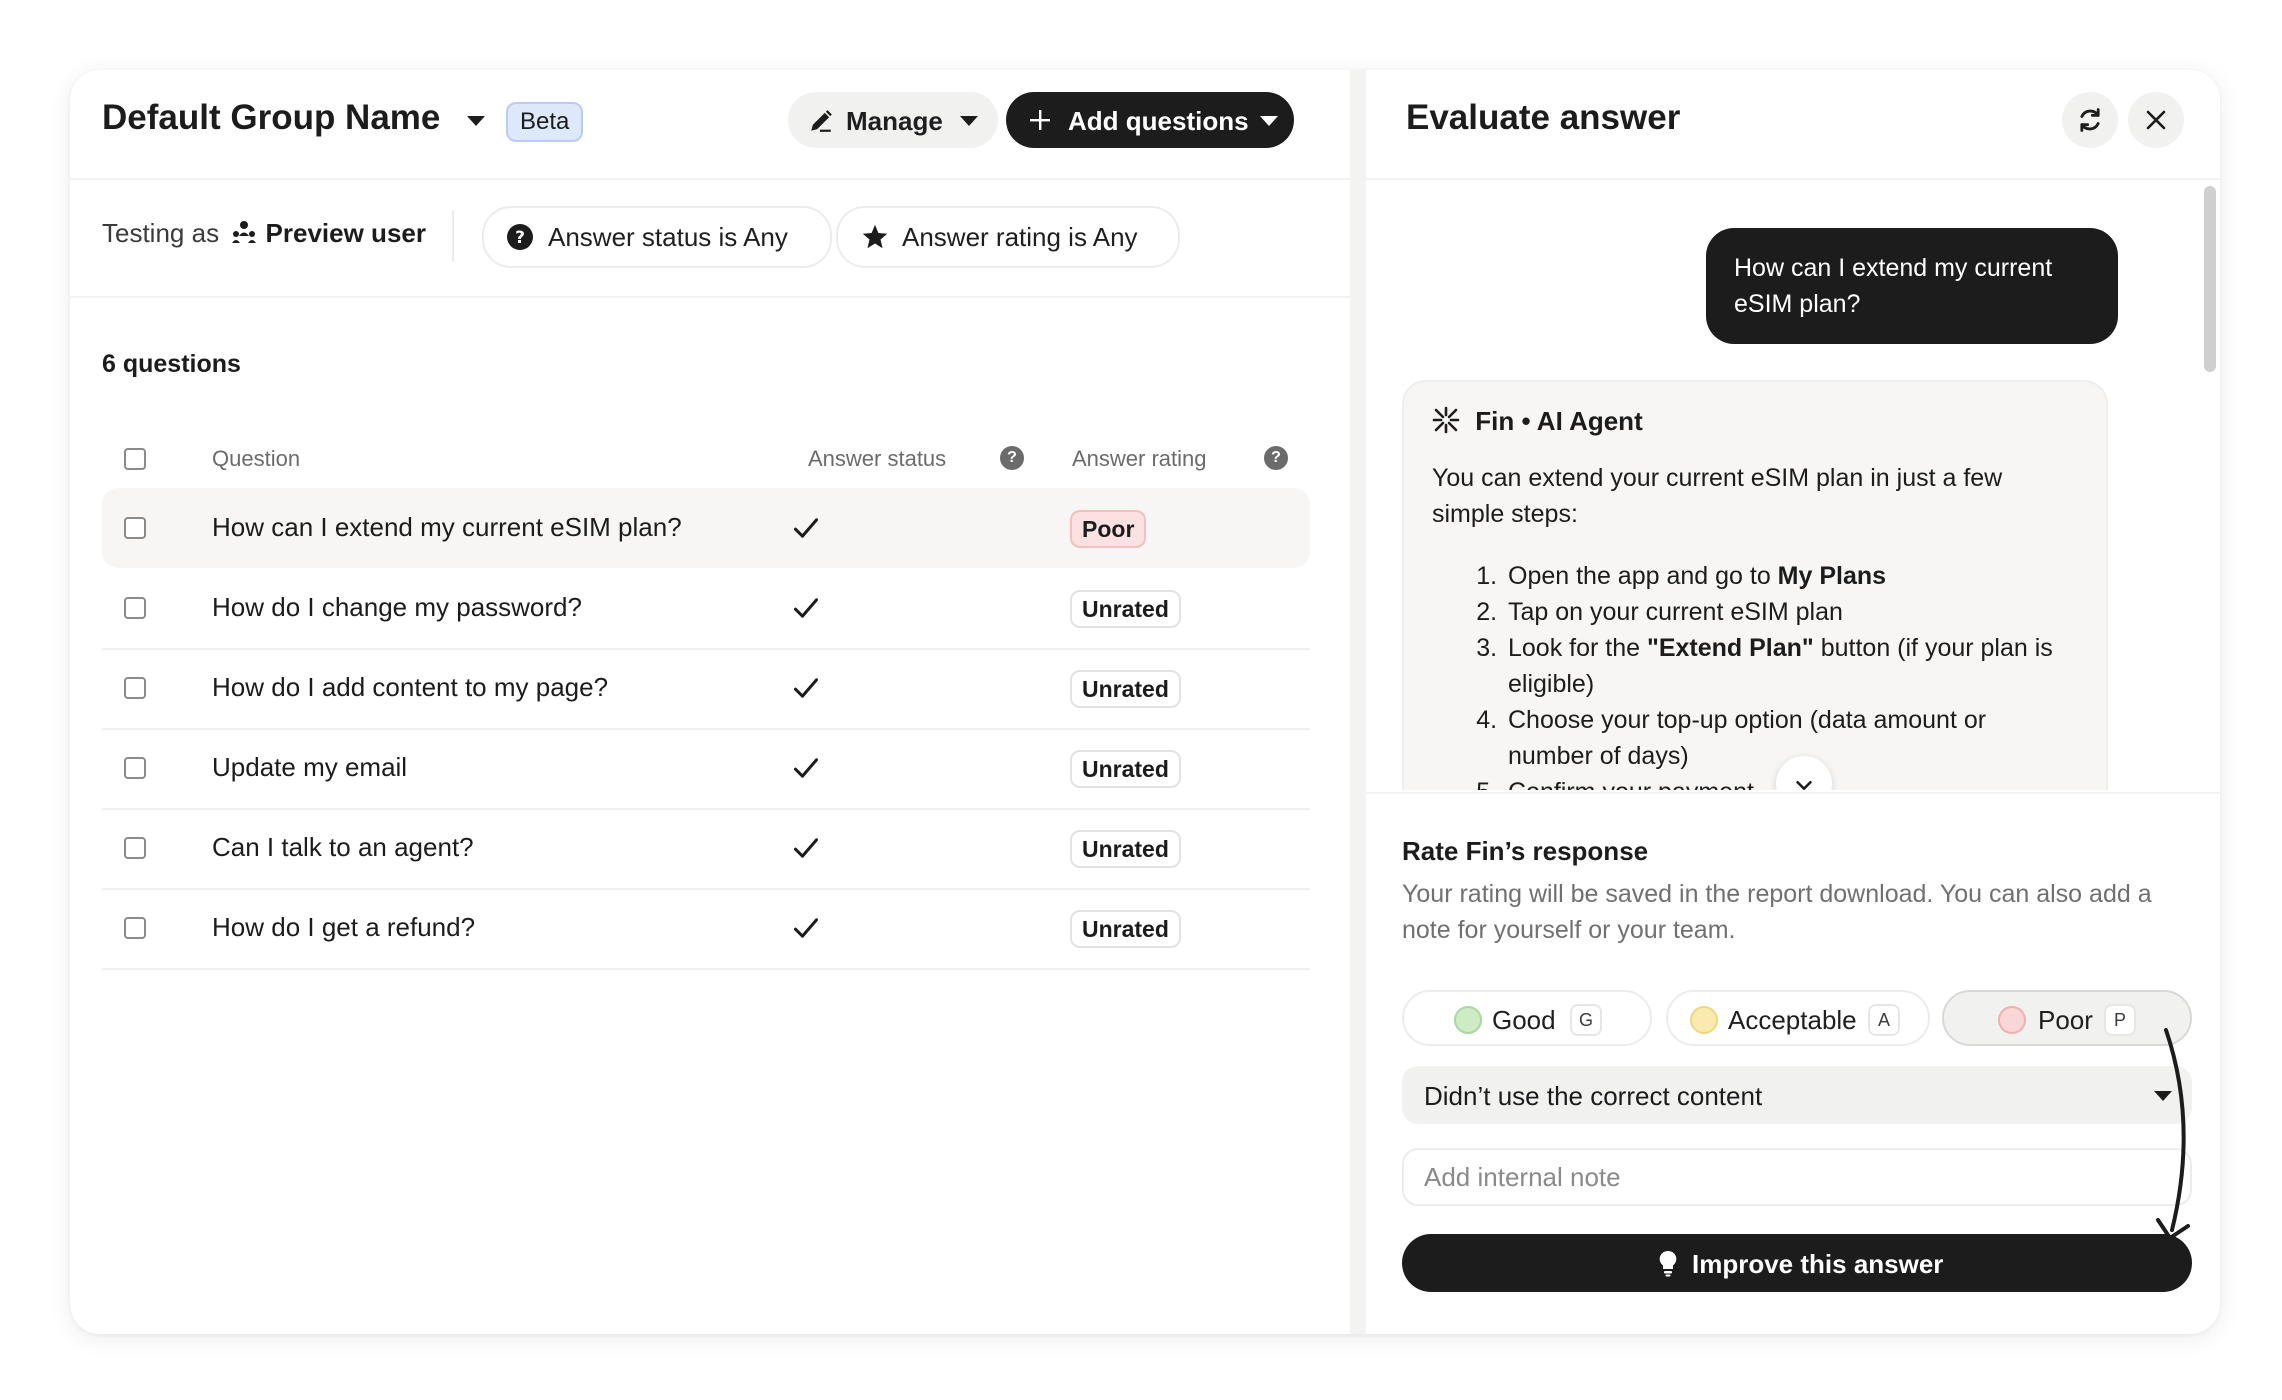 Image resolution: width=2282 pixels, height=1400 pixels. I want to click on improve-answer-button: Improve this answer, so click(1797, 1263).